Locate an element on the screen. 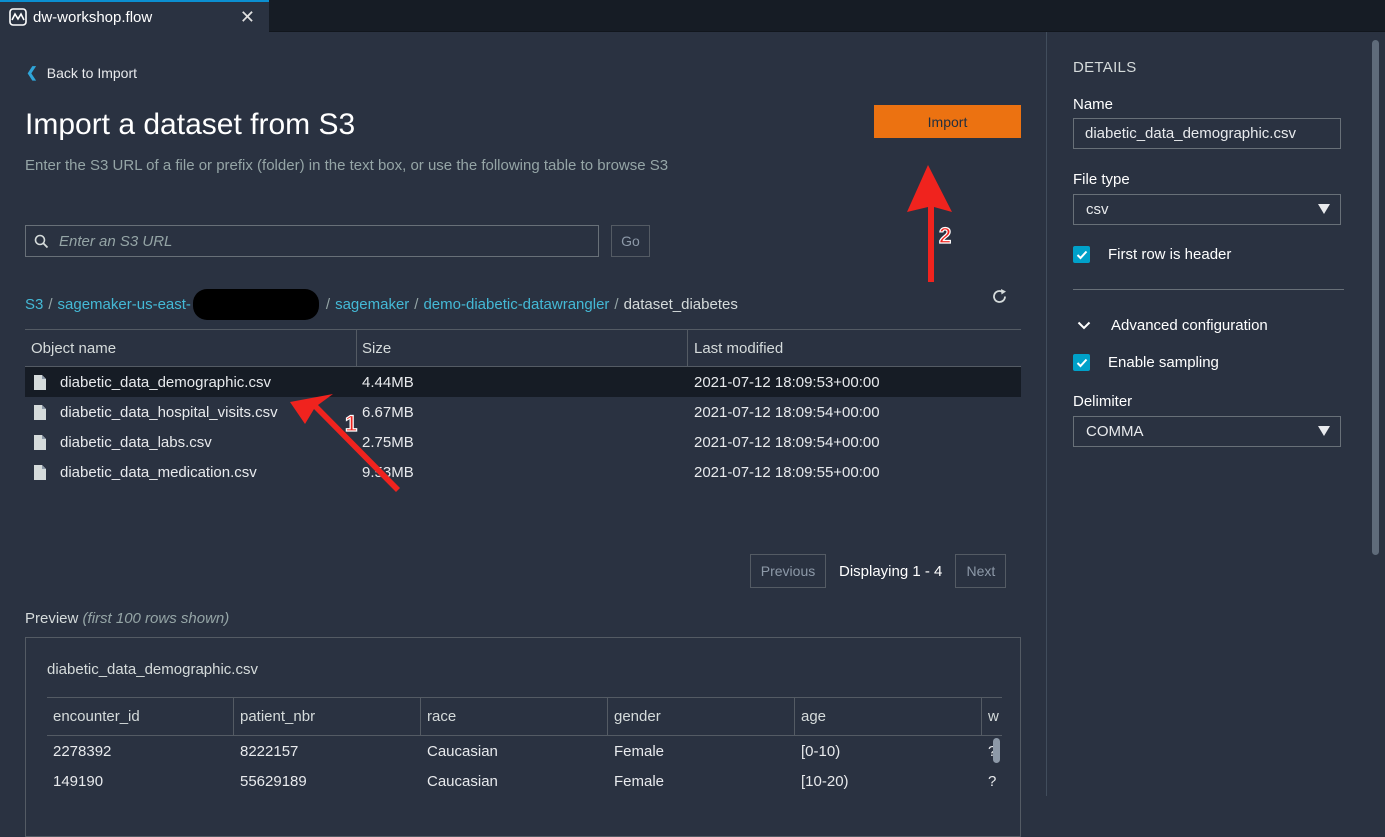  preview-column-header: w is located at coordinates (993, 716).